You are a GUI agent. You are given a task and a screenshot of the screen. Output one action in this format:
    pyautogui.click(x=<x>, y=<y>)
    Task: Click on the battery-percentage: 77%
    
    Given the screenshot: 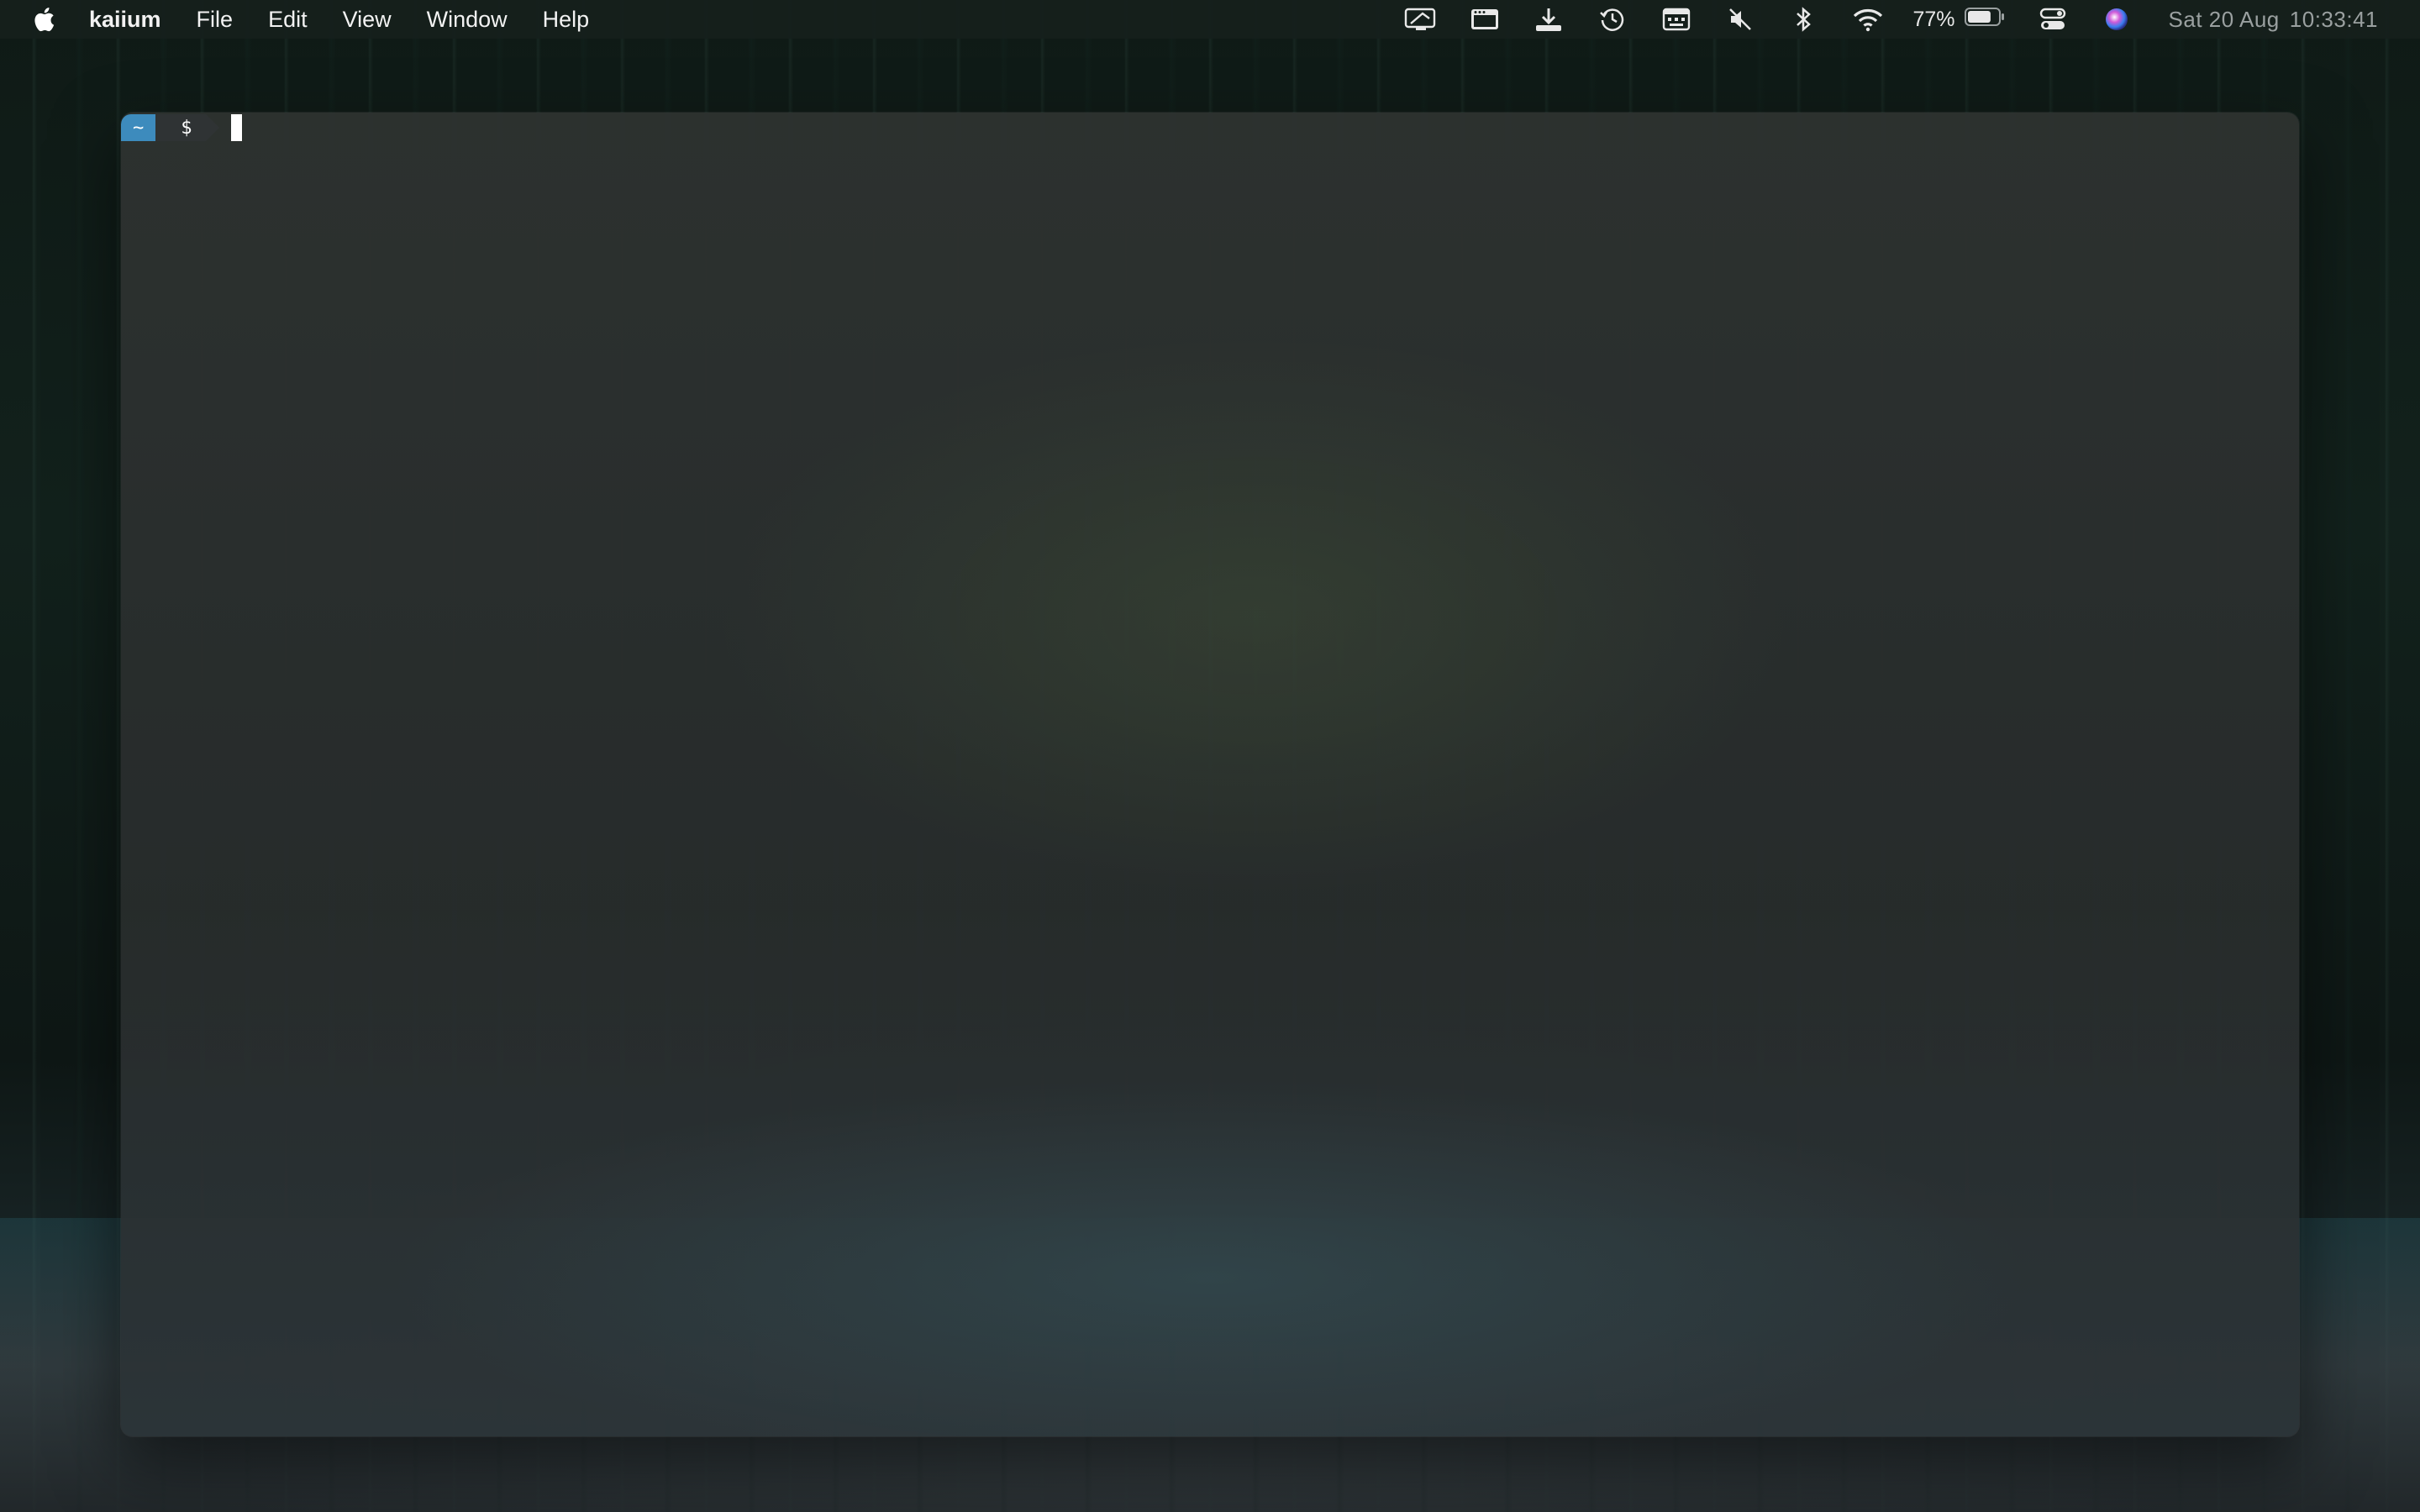 What is the action you would take?
    pyautogui.click(x=1933, y=19)
    